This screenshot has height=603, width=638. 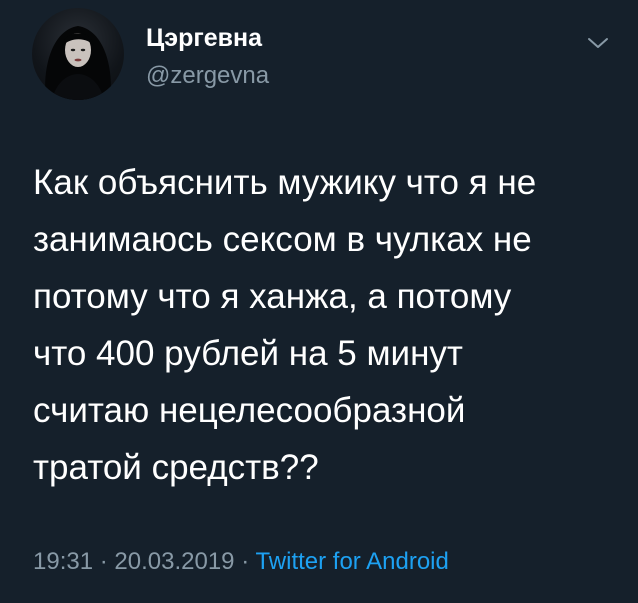 I want to click on tweet-source-link: Twitter for Android, so click(x=351, y=561).